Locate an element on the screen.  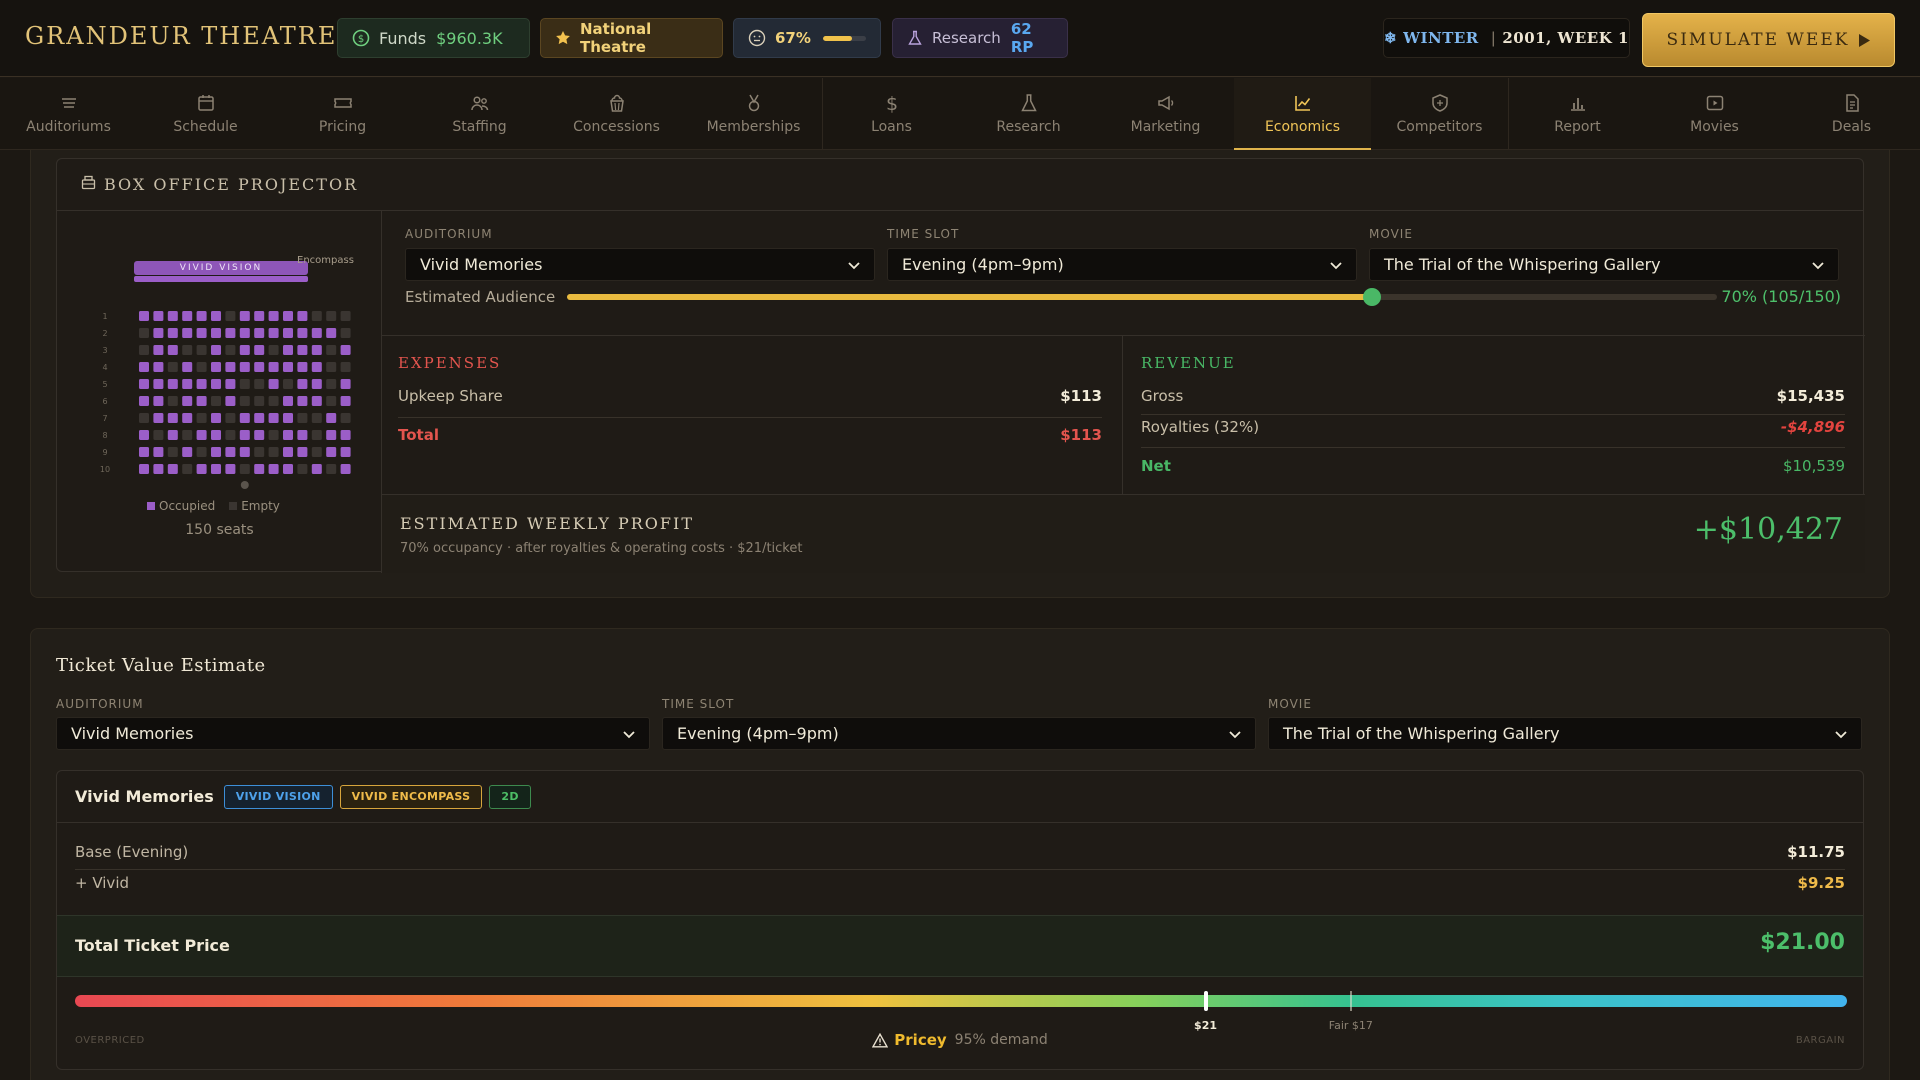
screen-bar is located at coordinates (221, 279).